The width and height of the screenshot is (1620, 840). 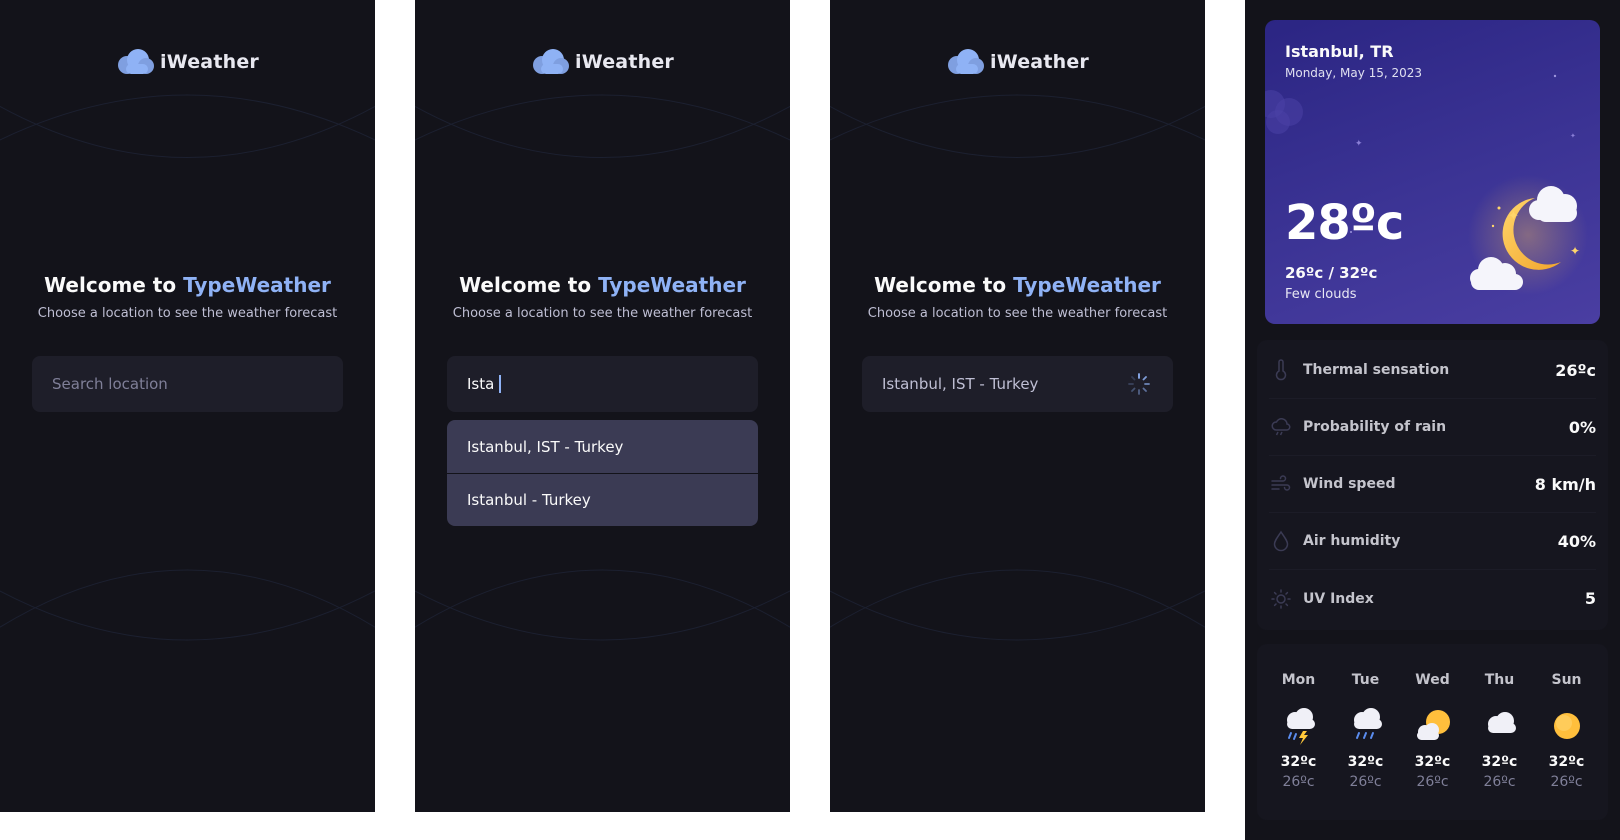 I want to click on metric-row-wind-speed: Wind speed 8 km/h, so click(x=1432, y=484).